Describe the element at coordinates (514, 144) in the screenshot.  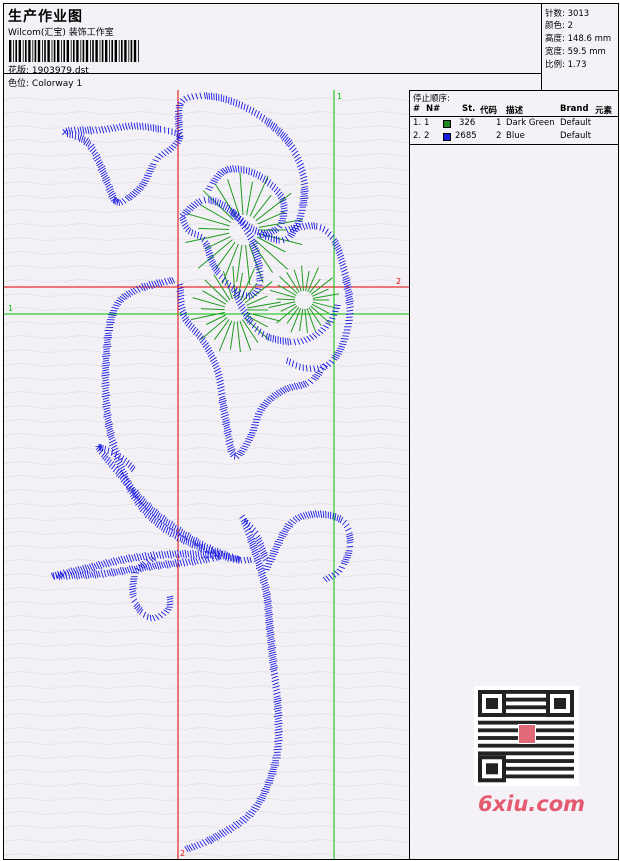
I see `table-bottom-border` at that location.